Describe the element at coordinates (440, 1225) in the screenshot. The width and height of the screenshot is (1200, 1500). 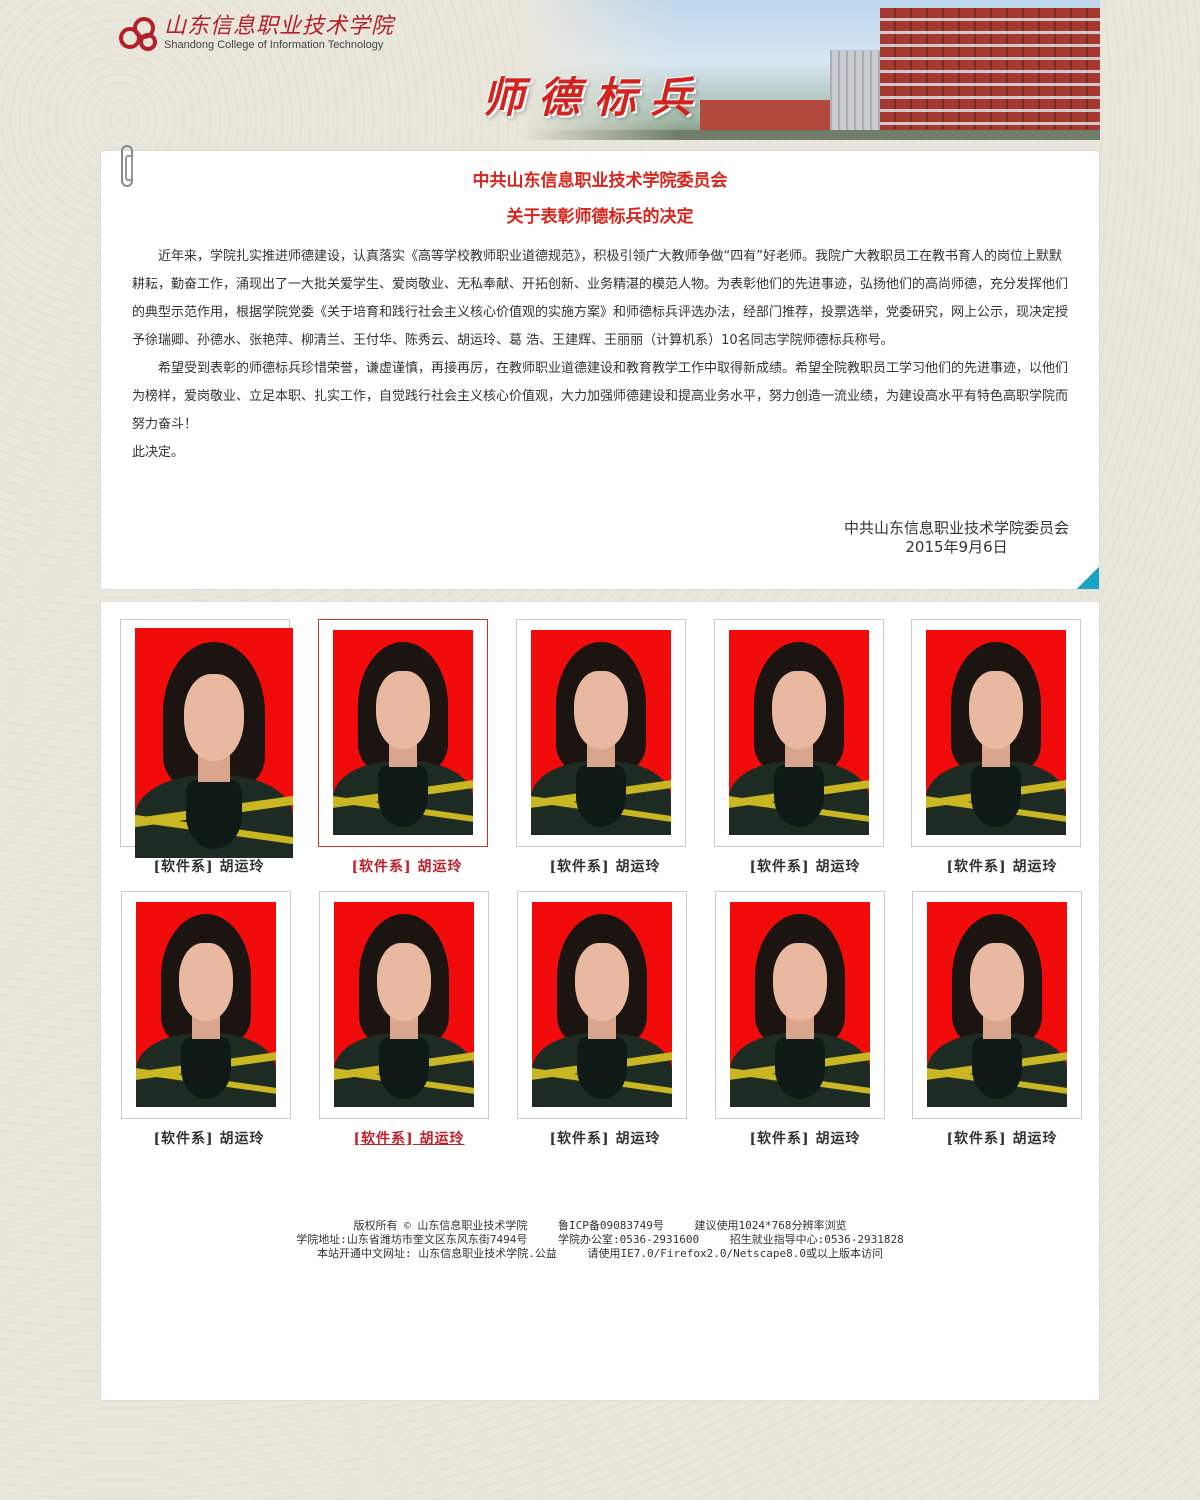
I see `copyright-text: 版权所有 © 山东信息职业技术学院` at that location.